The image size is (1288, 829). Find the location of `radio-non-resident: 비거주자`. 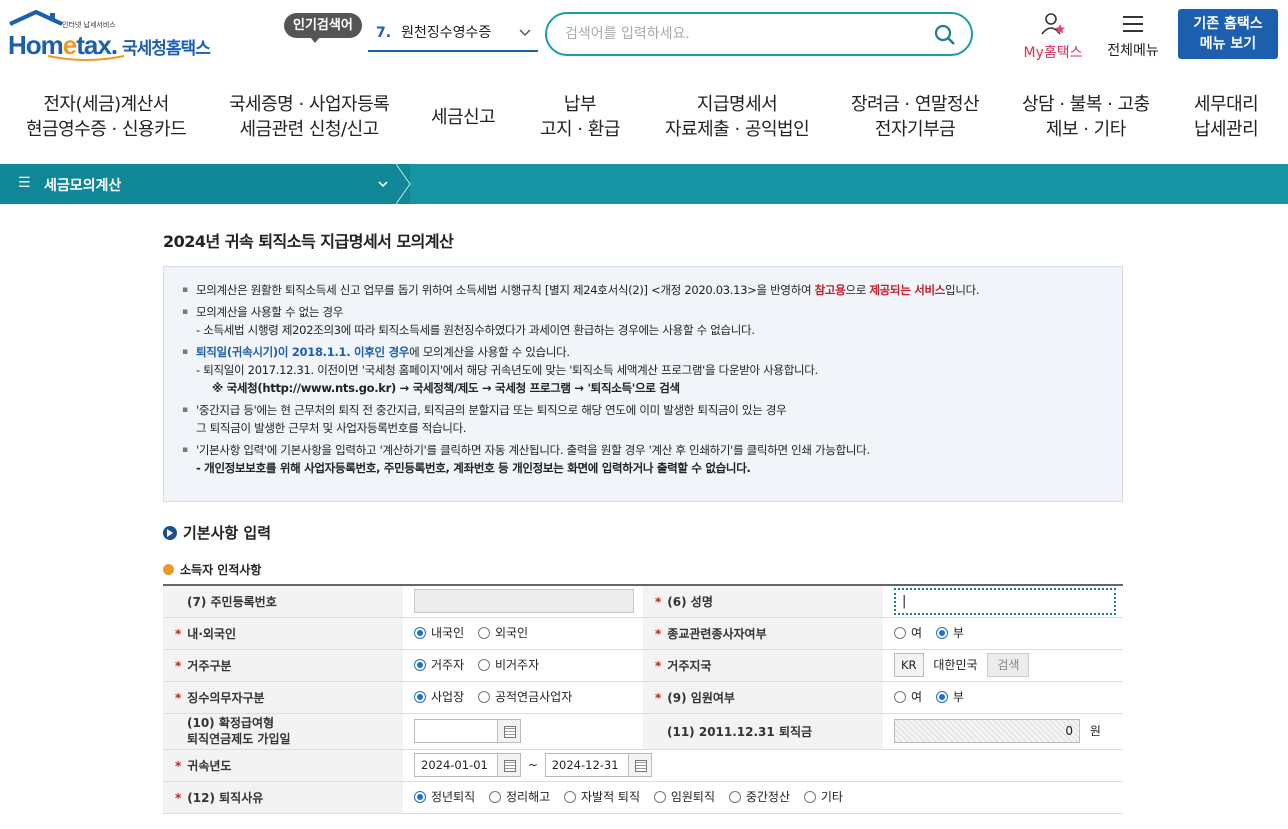

radio-non-resident: 비거주자 is located at coordinates (508, 664).